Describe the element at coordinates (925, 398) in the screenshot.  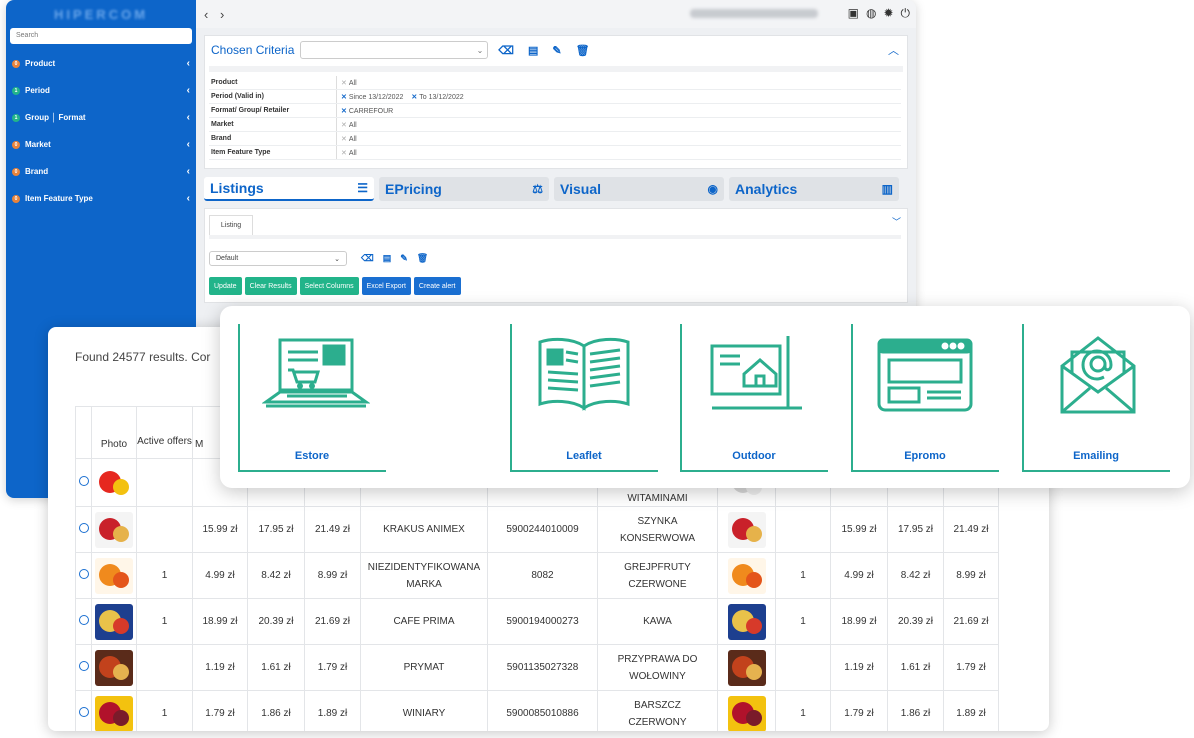
I see `channel-epromo: Epromo` at that location.